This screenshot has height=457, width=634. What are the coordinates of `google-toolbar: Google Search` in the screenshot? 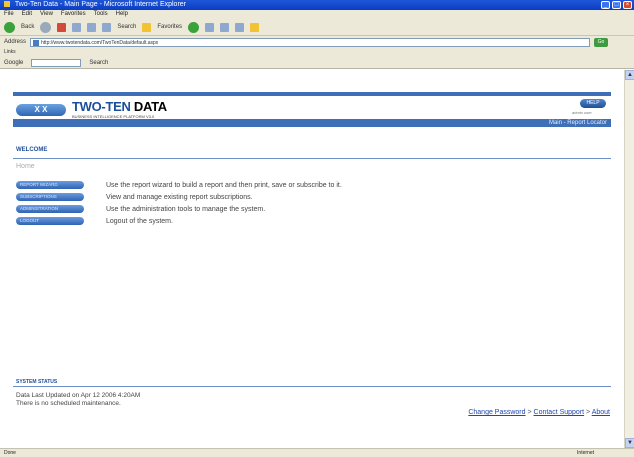 It's located at (317, 63).